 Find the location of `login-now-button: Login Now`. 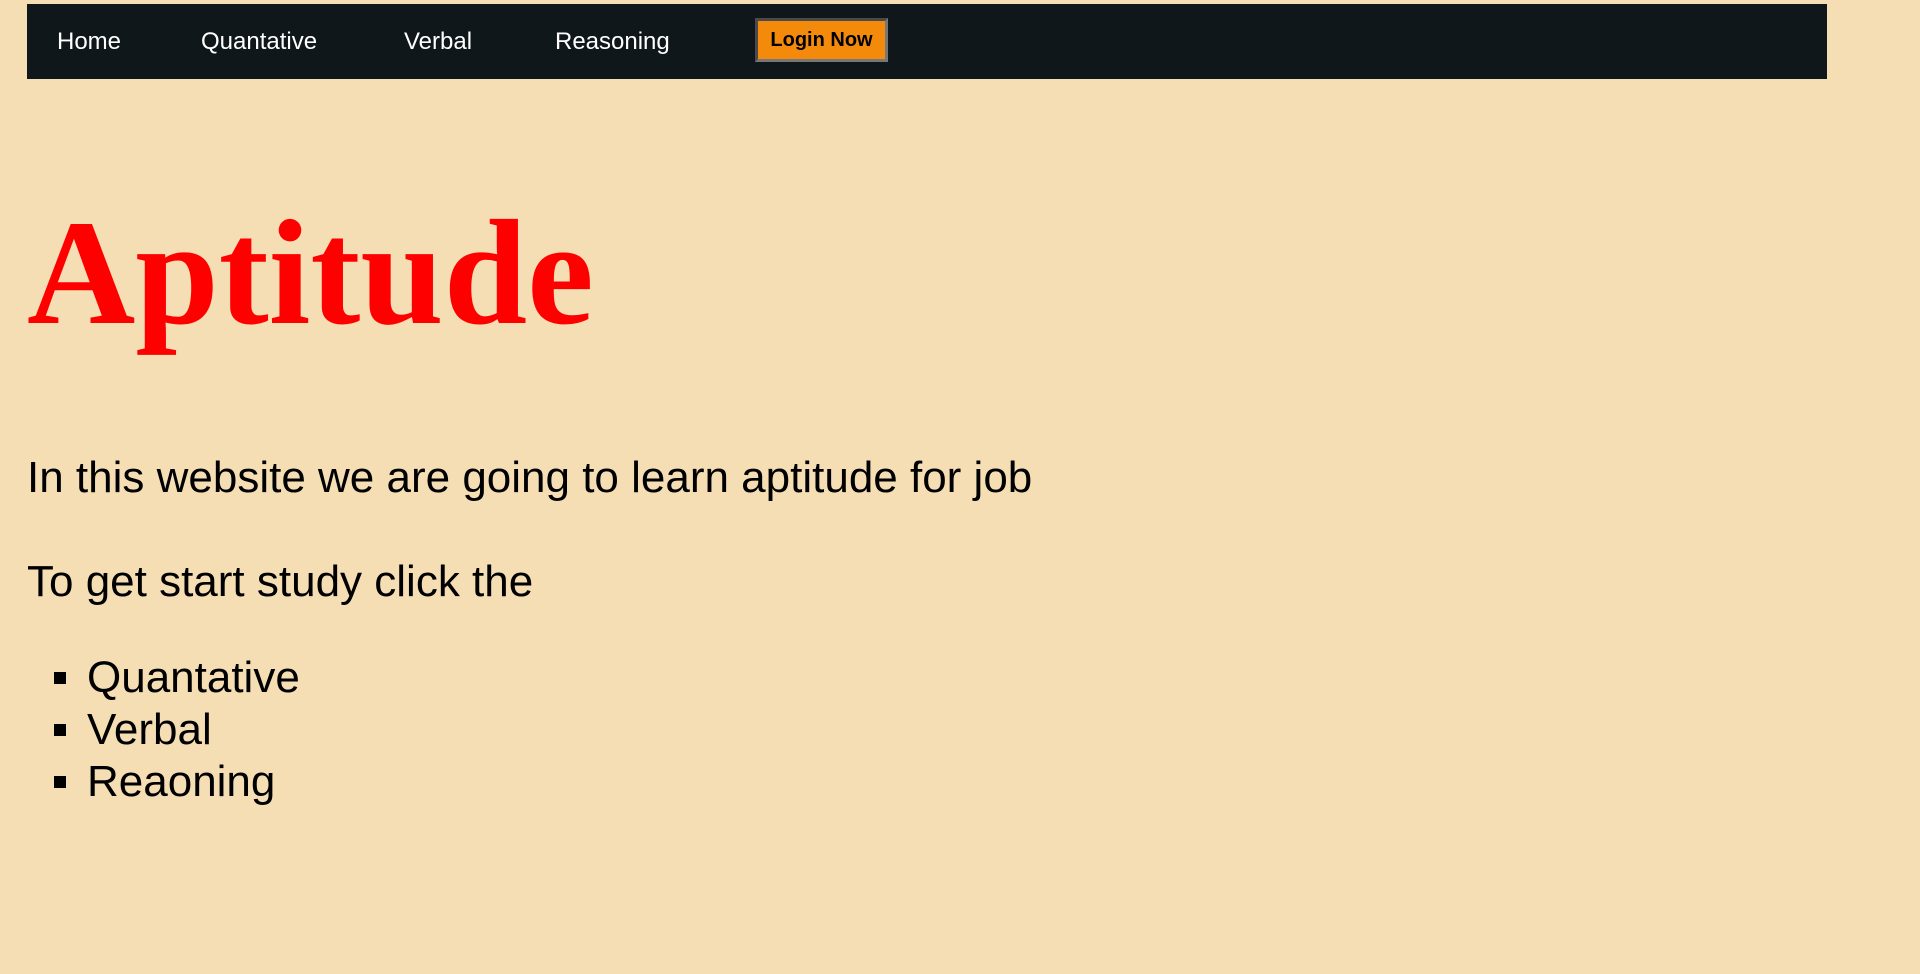

login-now-button: Login Now is located at coordinates (821, 40).